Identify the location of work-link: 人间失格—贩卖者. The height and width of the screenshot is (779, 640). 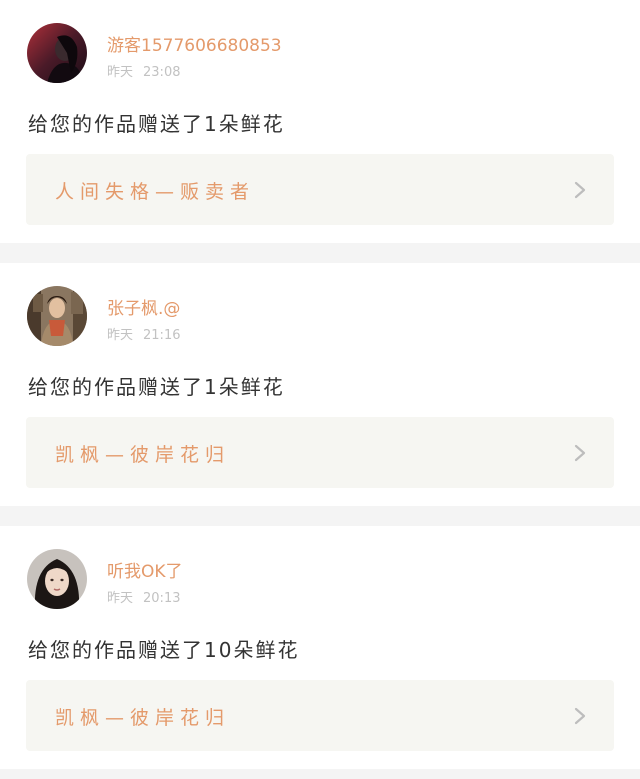
(320, 189).